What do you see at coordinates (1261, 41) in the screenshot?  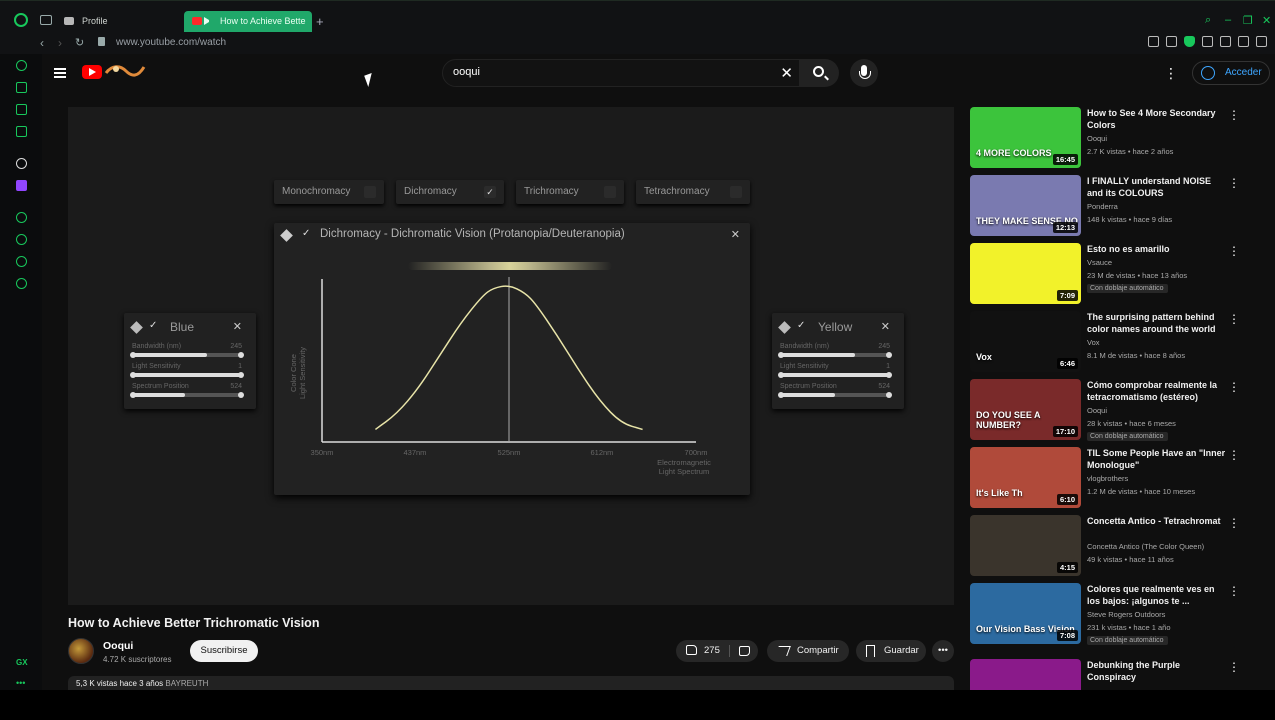 I see `menu-icon` at bounding box center [1261, 41].